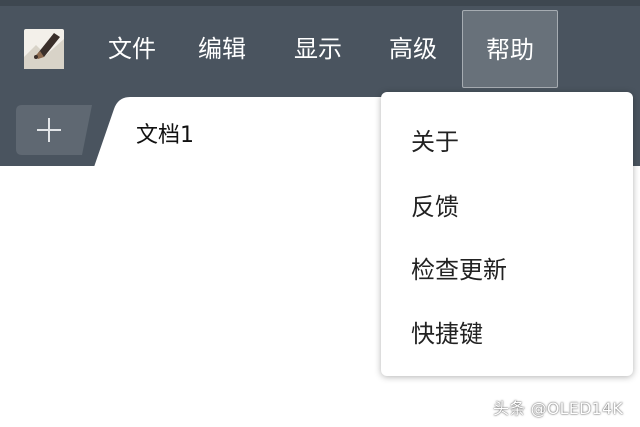 This screenshot has height=427, width=640. I want to click on menu-edit: 编辑, so click(222, 49).